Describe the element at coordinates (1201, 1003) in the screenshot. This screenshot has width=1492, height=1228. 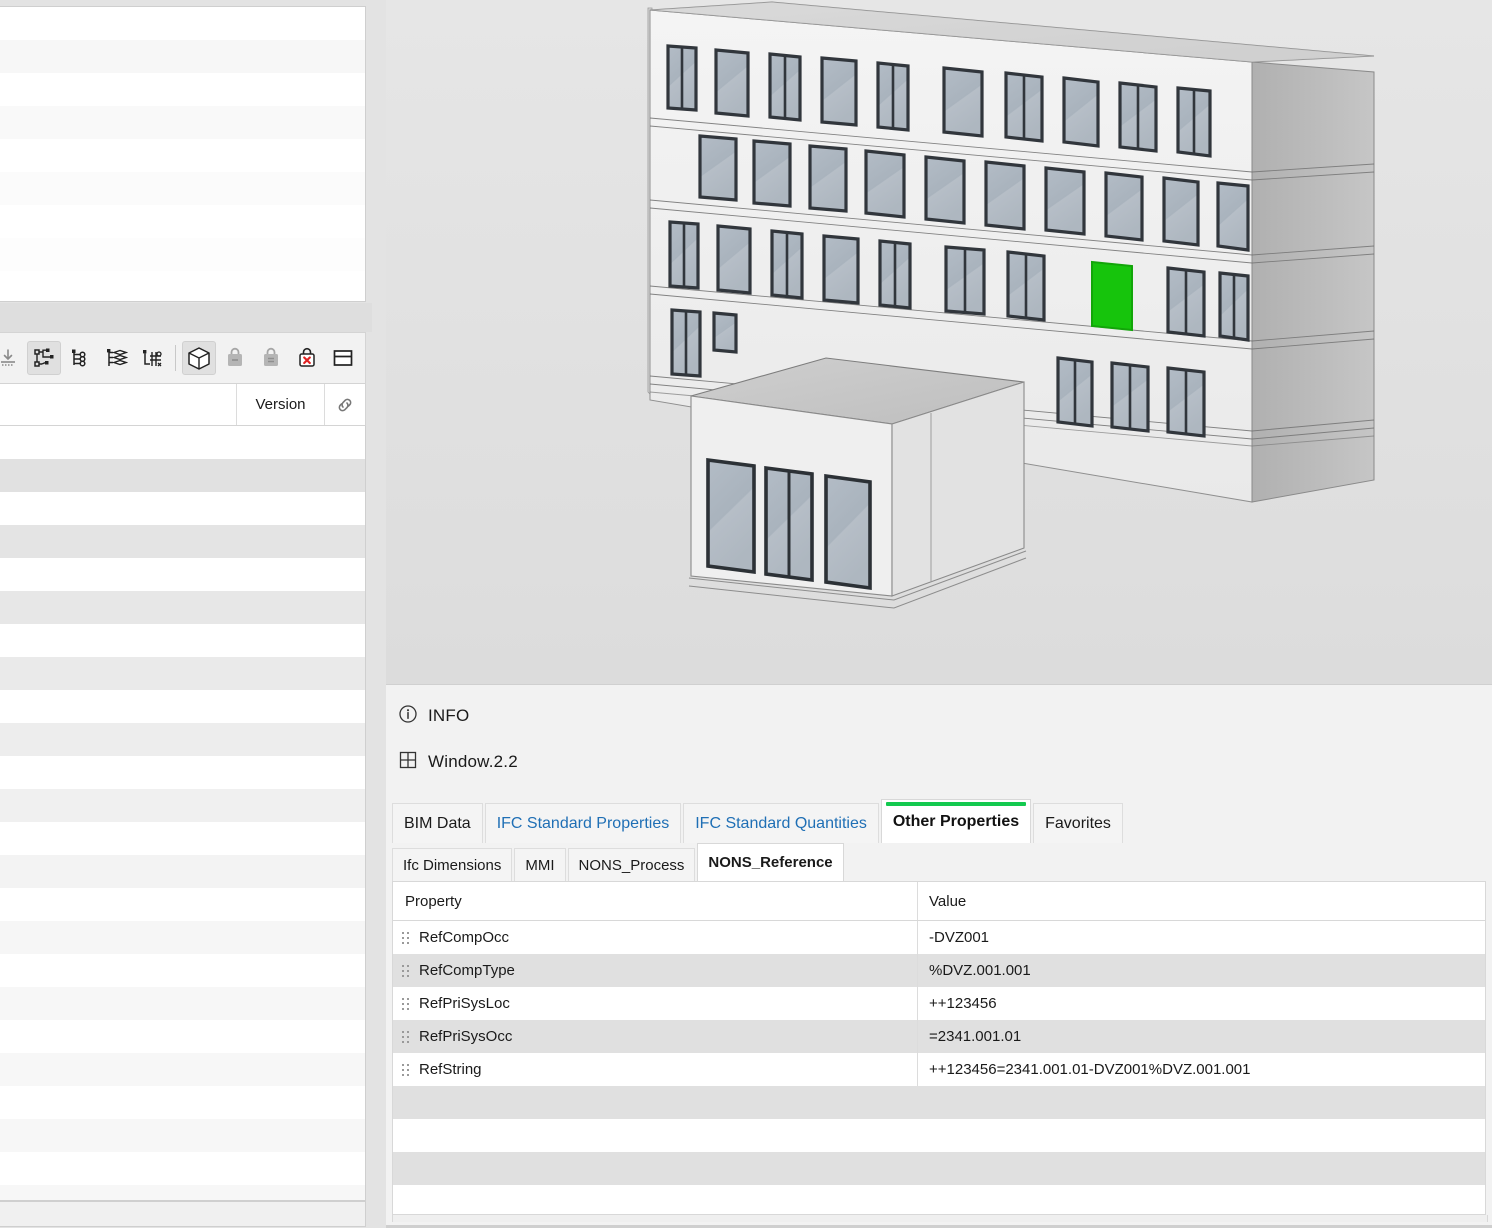
I see `table-cell-value: ++123456` at that location.